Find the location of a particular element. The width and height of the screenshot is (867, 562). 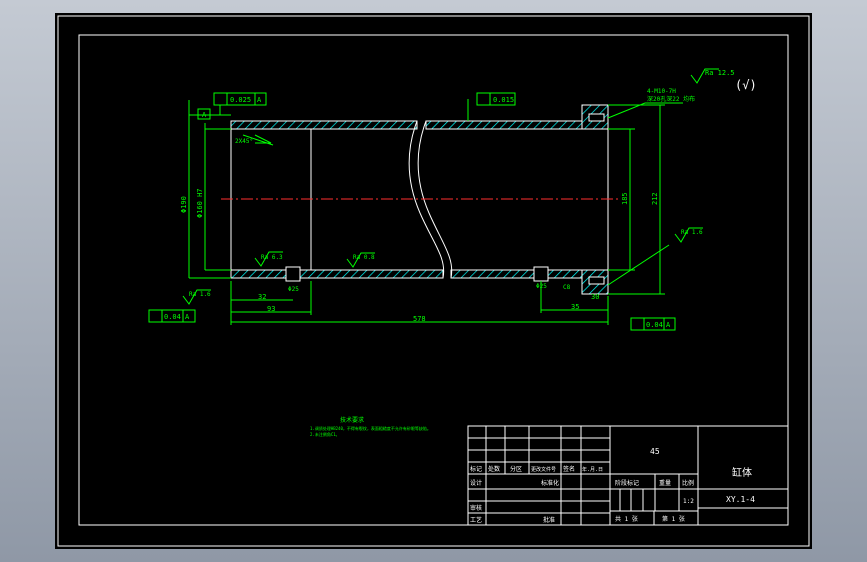

sheet-no: 第 1 张 is located at coordinates (673, 519).